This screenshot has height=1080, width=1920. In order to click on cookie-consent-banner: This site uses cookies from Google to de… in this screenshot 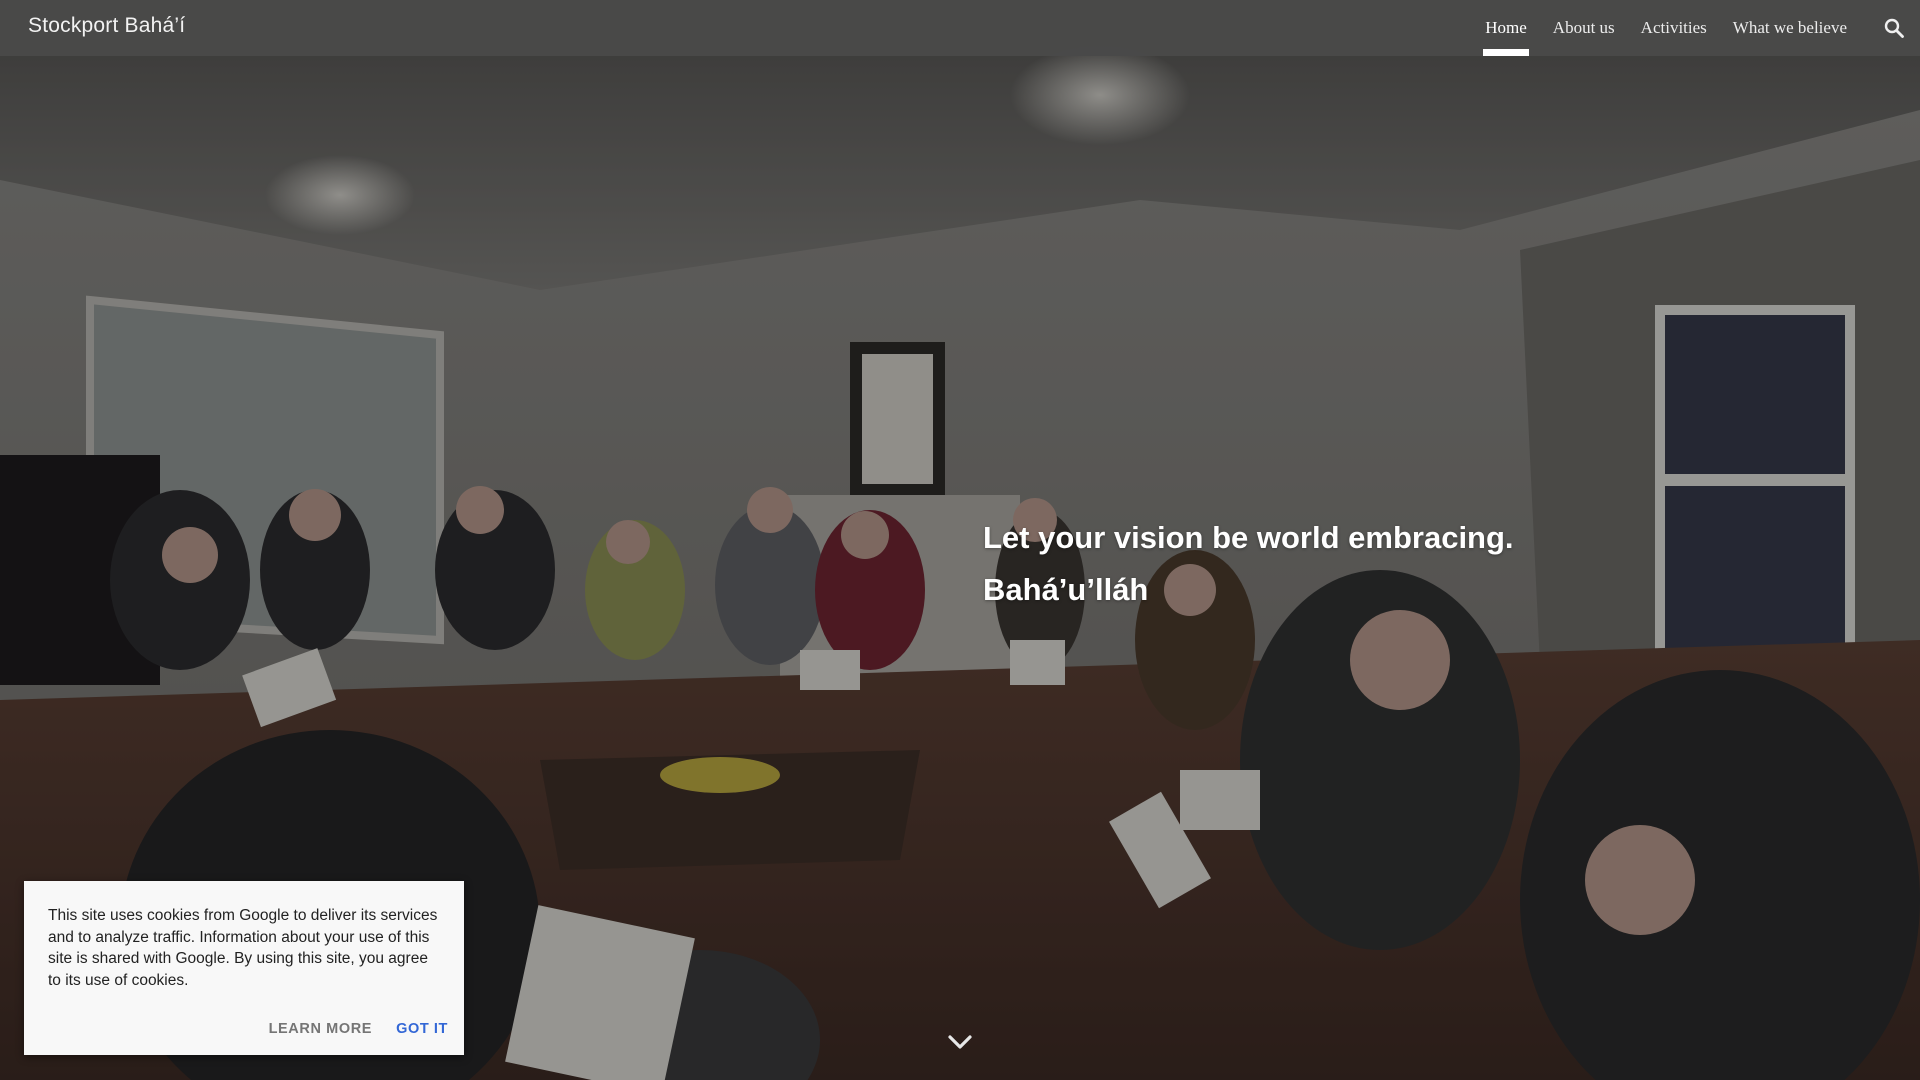, I will do `click(244, 968)`.